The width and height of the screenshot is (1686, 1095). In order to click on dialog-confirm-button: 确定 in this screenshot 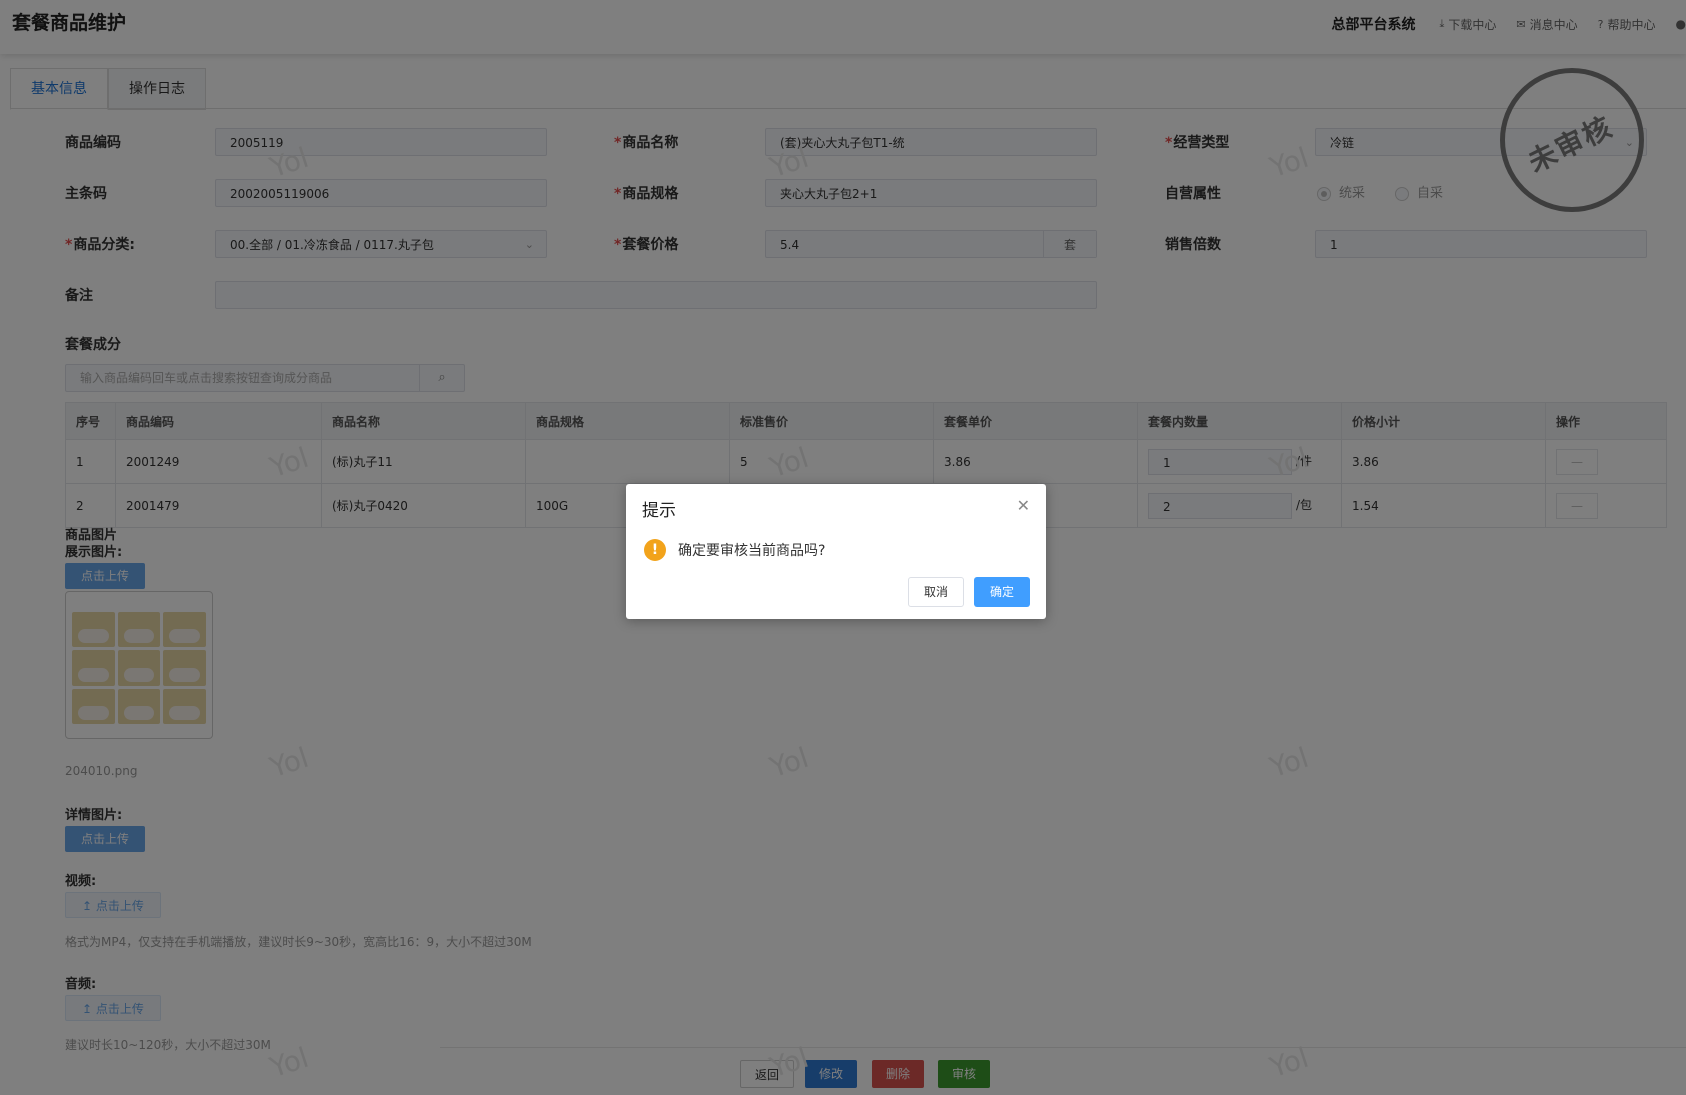, I will do `click(1002, 592)`.